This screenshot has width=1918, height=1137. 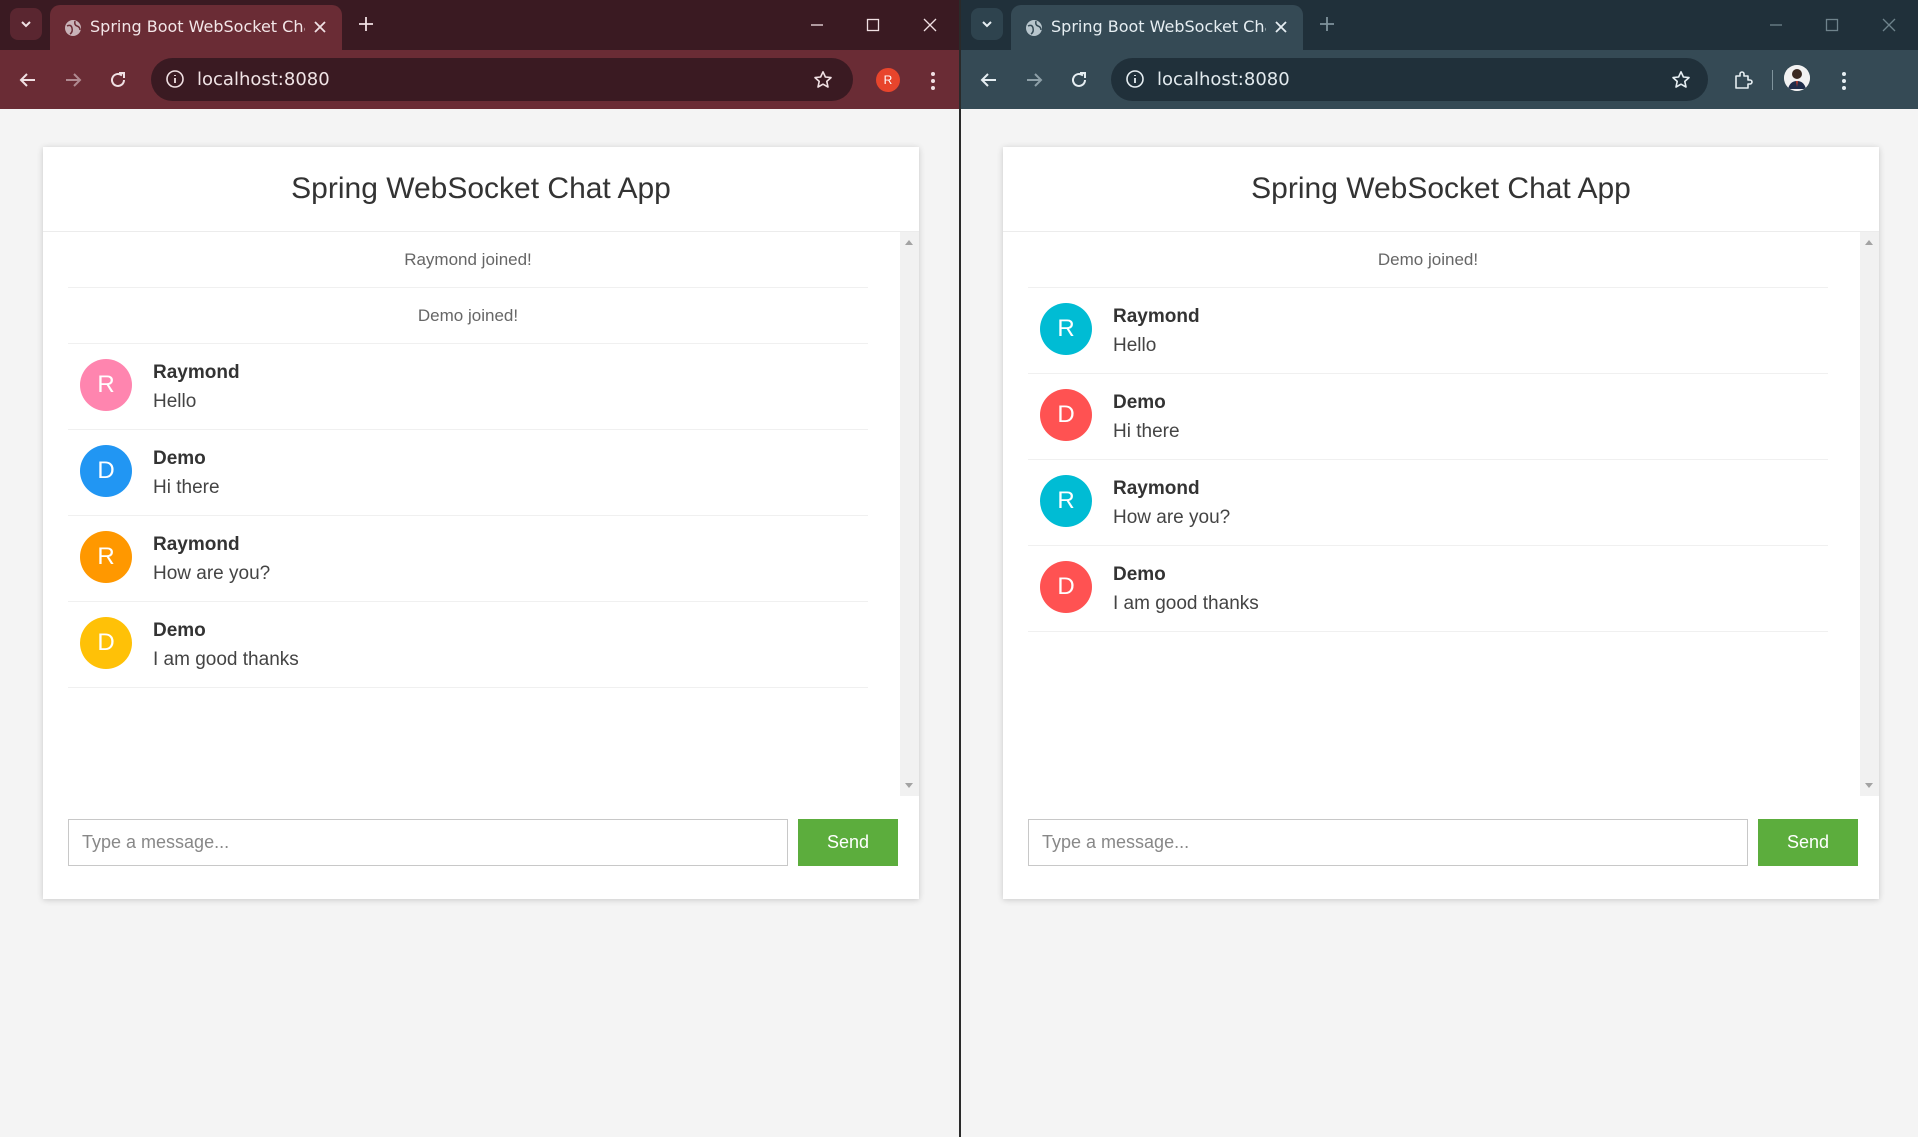 I want to click on person-icon, so click(x=1797, y=78).